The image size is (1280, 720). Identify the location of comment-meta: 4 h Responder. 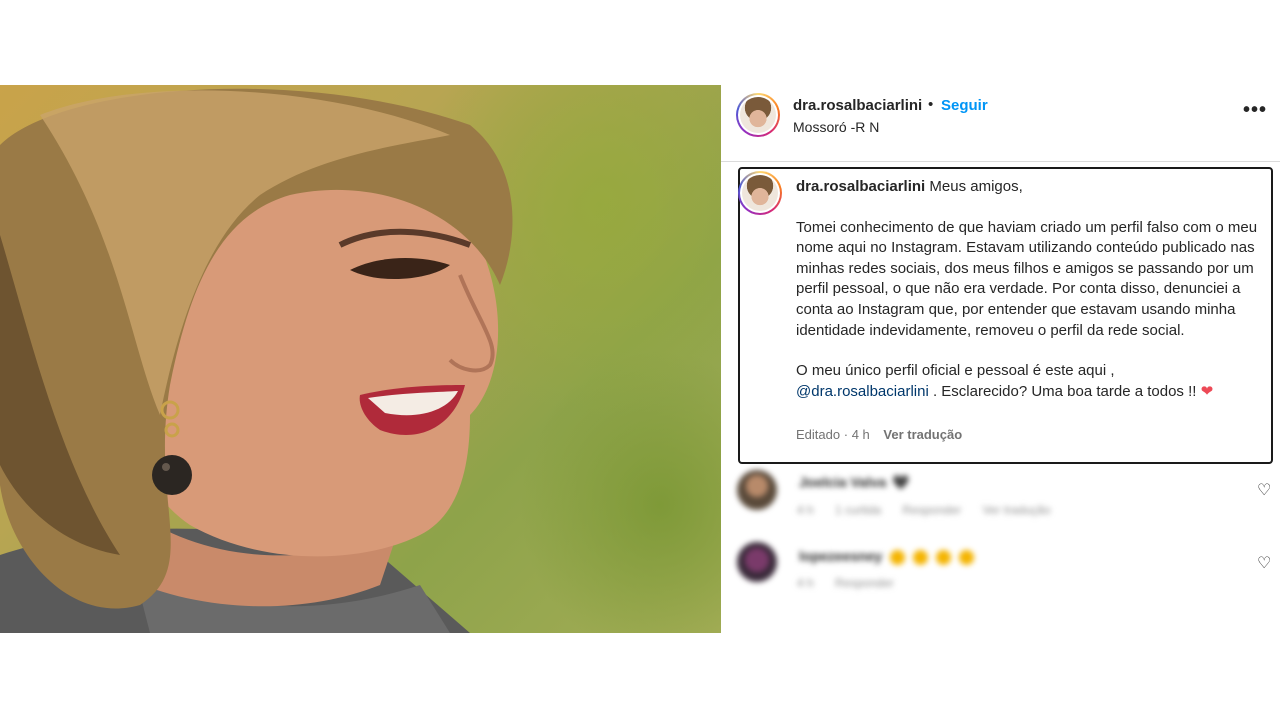
(854, 583).